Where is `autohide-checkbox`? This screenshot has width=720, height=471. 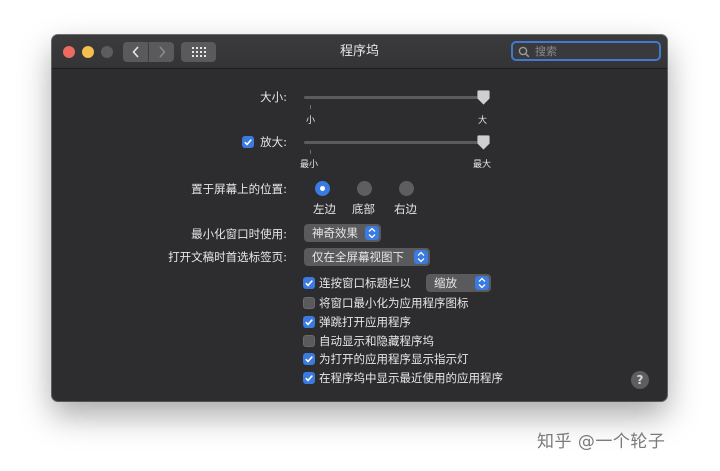
autohide-checkbox is located at coordinates (309, 341).